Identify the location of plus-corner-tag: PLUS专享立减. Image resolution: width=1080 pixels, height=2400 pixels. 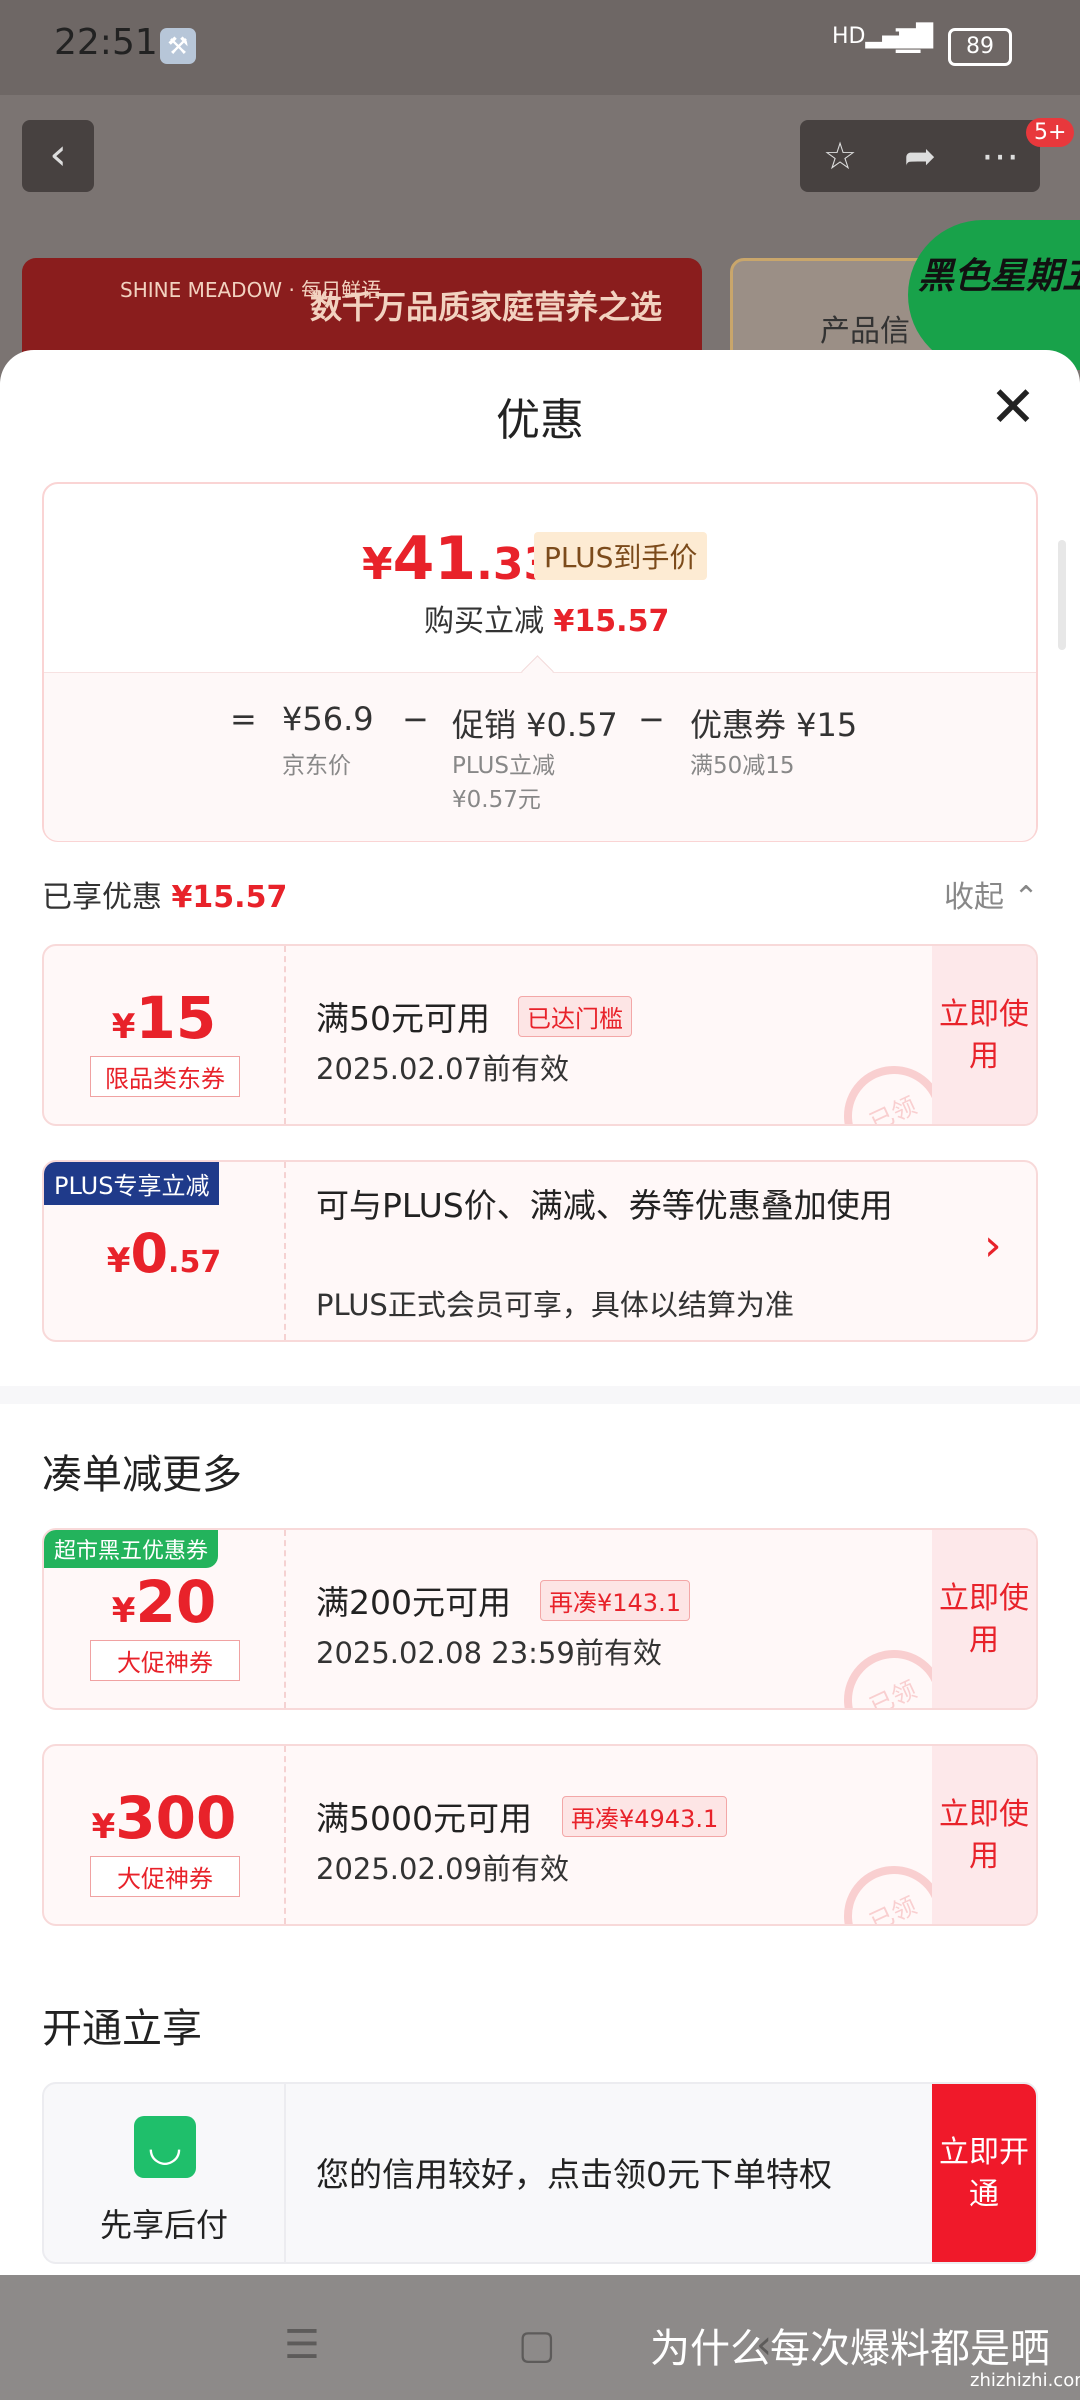
(132, 1183).